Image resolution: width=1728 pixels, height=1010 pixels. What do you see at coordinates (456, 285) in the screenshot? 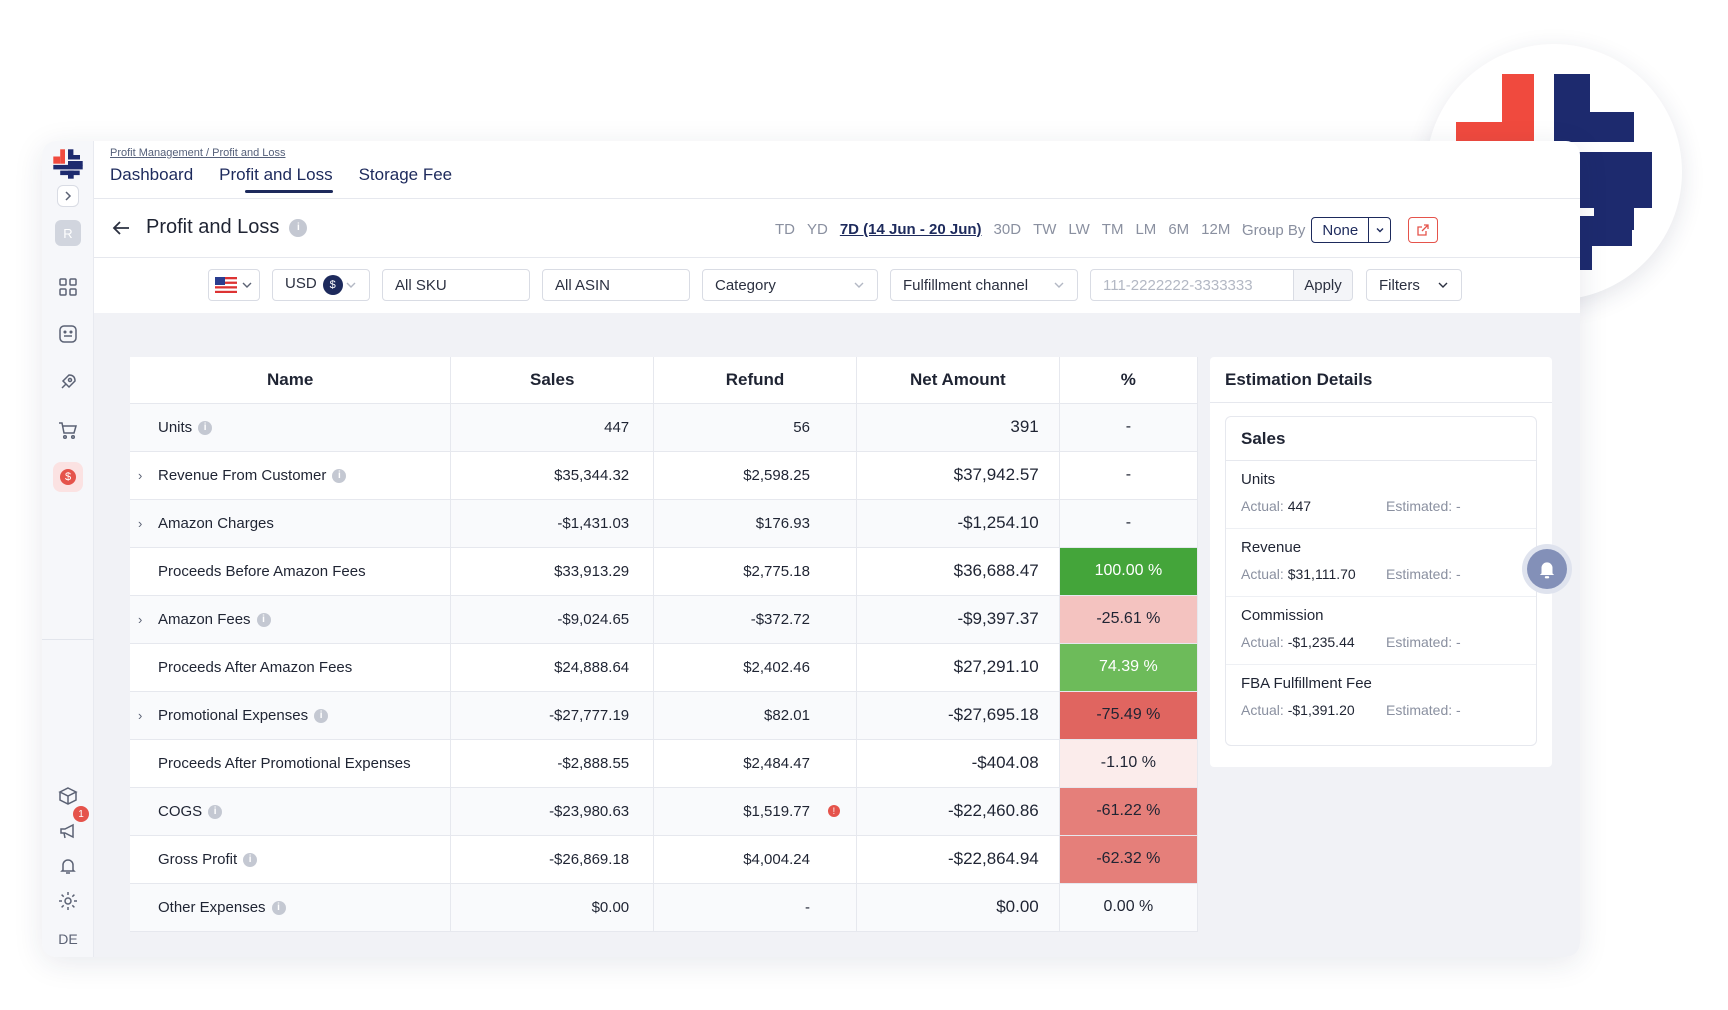
I see `sku-filter: All SKU` at bounding box center [456, 285].